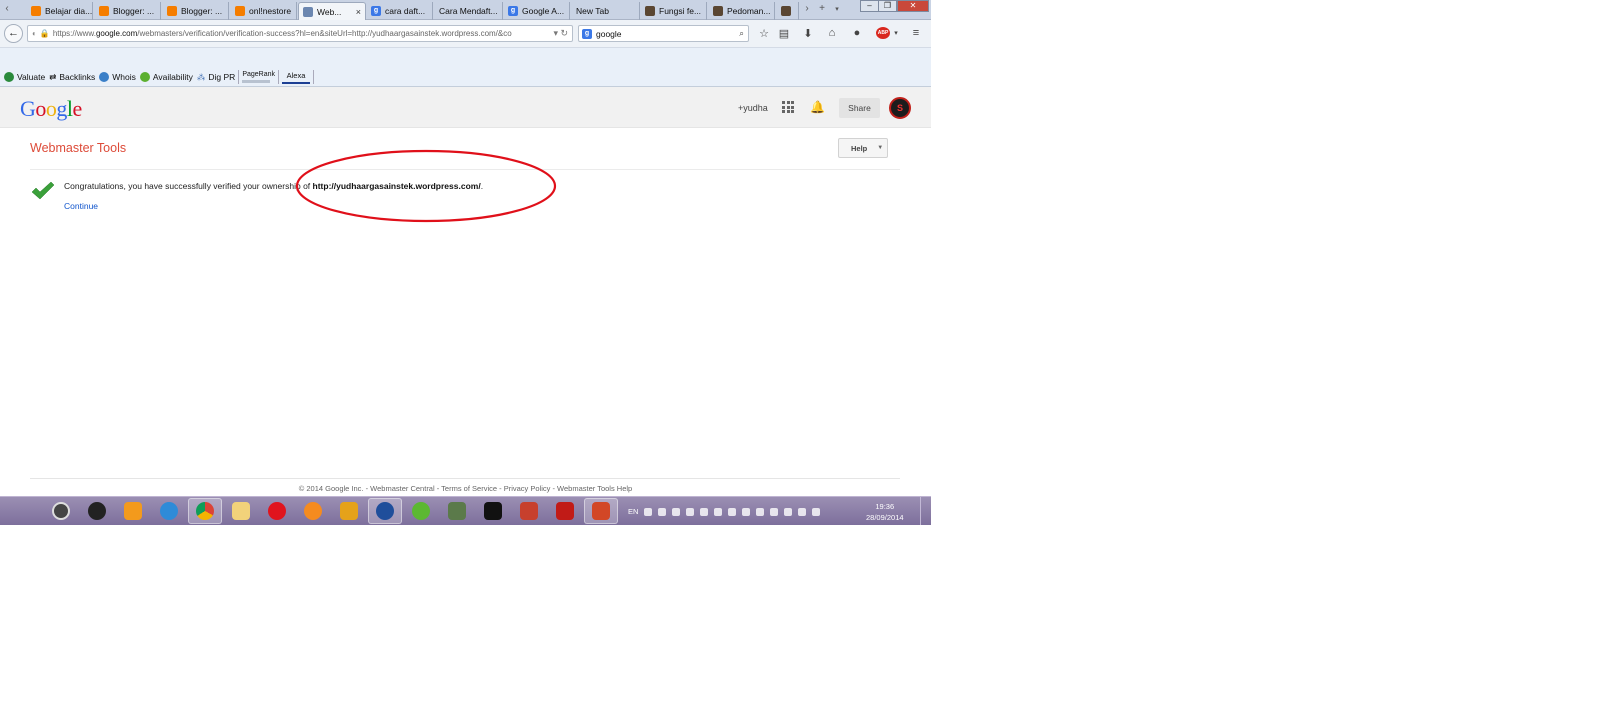 This screenshot has width=1600, height=725. I want to click on language-indicator: EN, so click(633, 511).